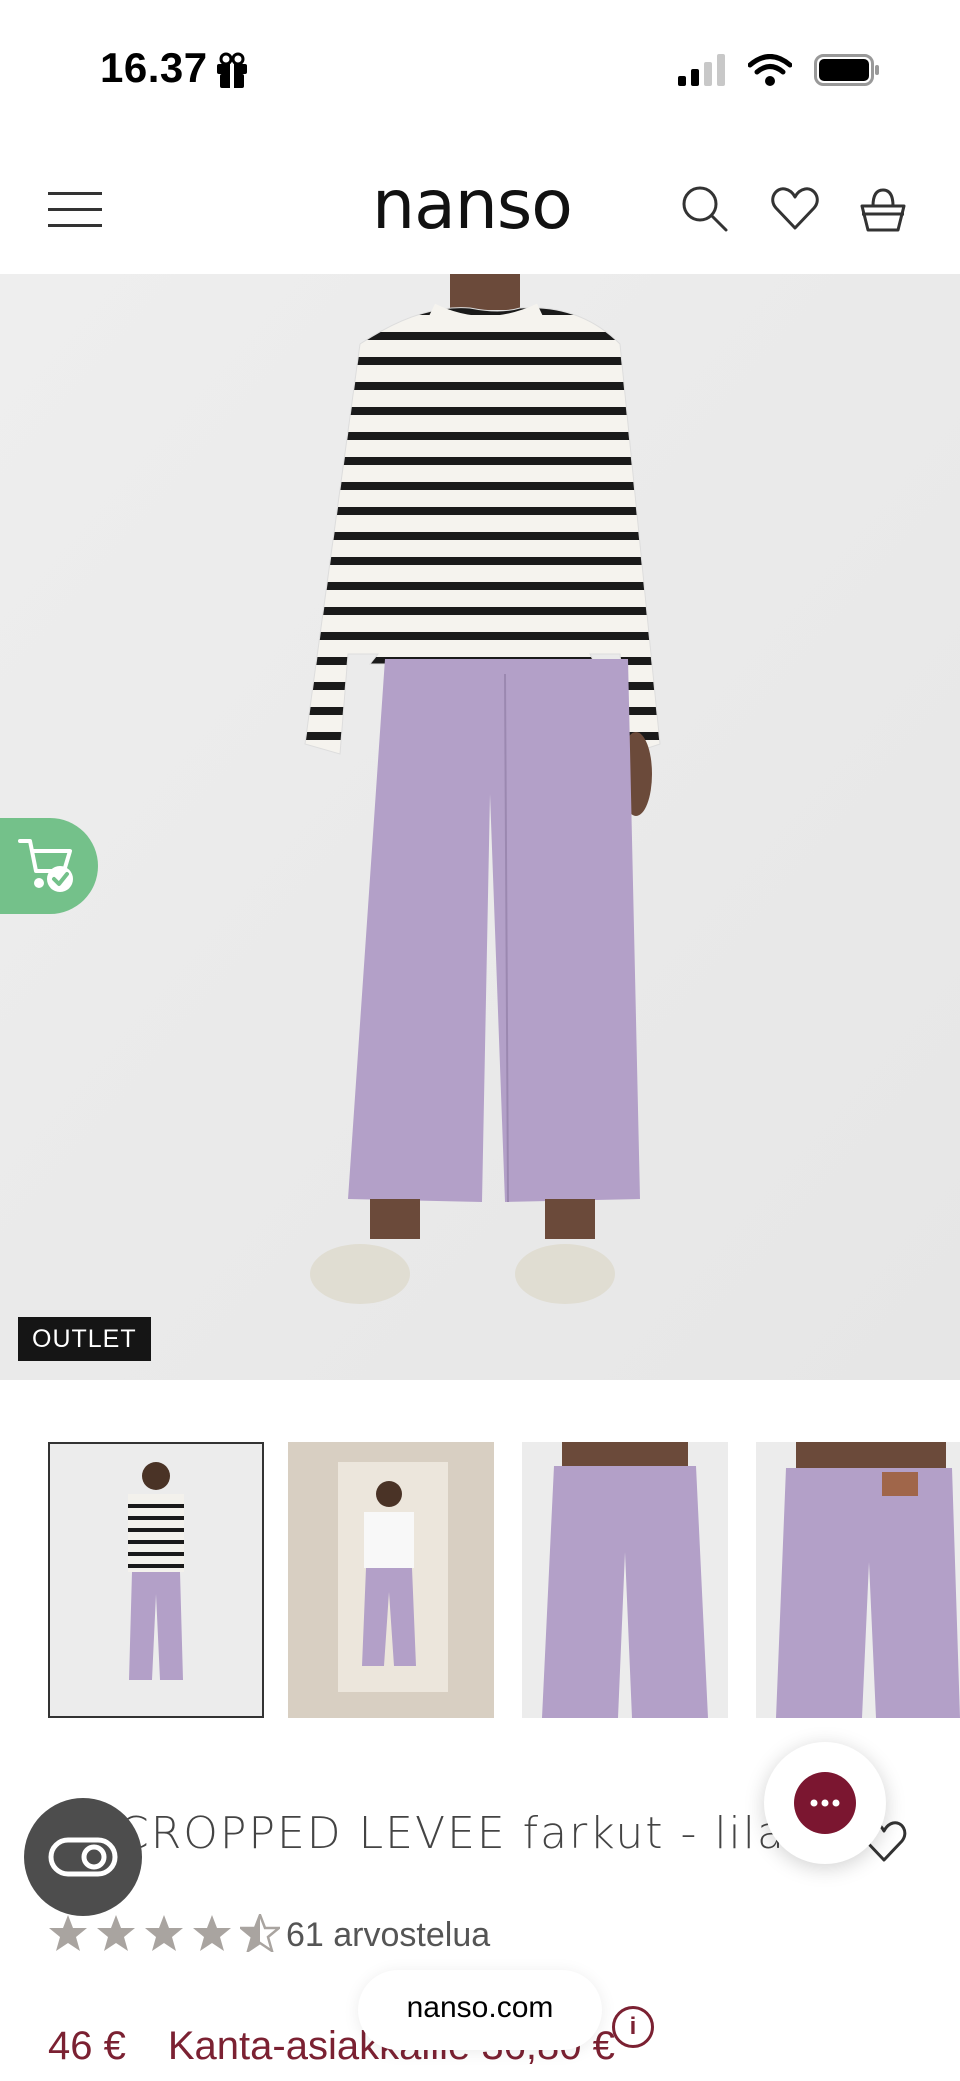 The image size is (960, 2081). I want to click on accessibility-button, so click(83, 1857).